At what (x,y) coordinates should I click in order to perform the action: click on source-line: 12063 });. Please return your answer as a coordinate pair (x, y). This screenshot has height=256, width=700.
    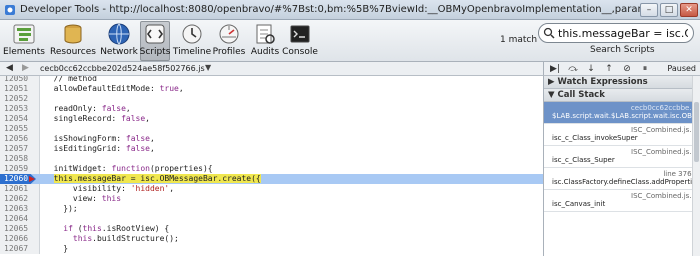
    Looking at the image, I should click on (271, 209).